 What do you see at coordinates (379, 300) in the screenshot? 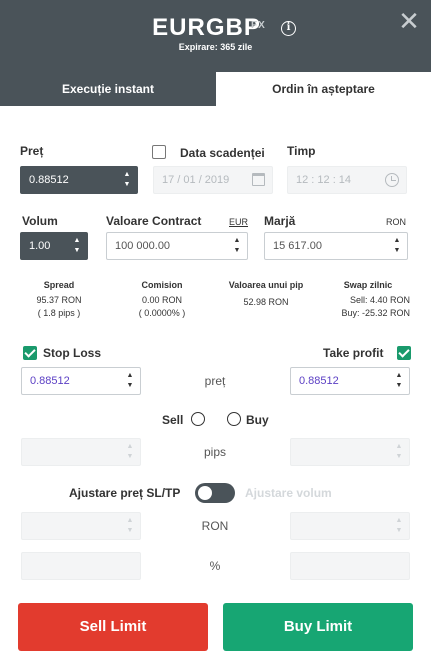
I see `swap-sell: Sell: 4.40 RON` at bounding box center [379, 300].